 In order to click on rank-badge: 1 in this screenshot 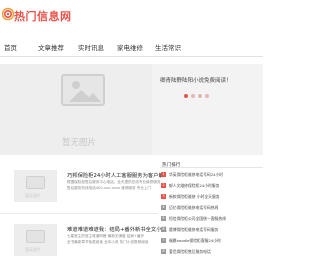, I will do `click(163, 174)`.